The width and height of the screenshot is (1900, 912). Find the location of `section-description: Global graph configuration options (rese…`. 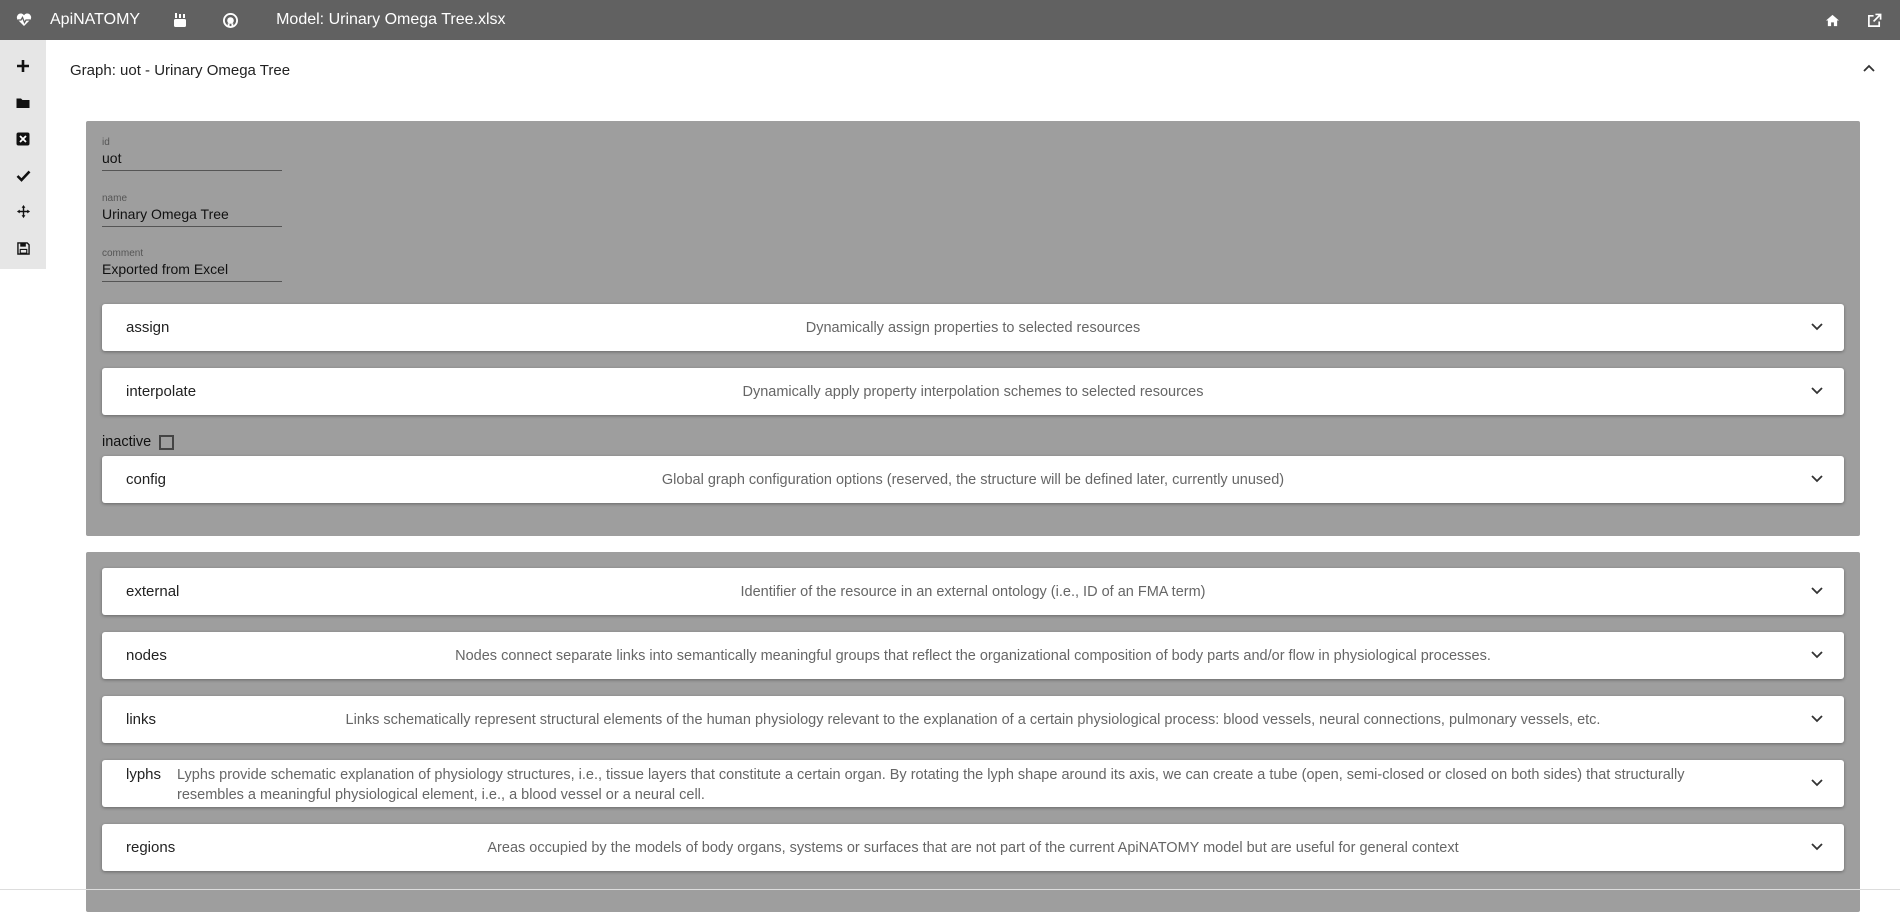

section-description: Global graph configuration options (rese… is located at coordinates (973, 479).